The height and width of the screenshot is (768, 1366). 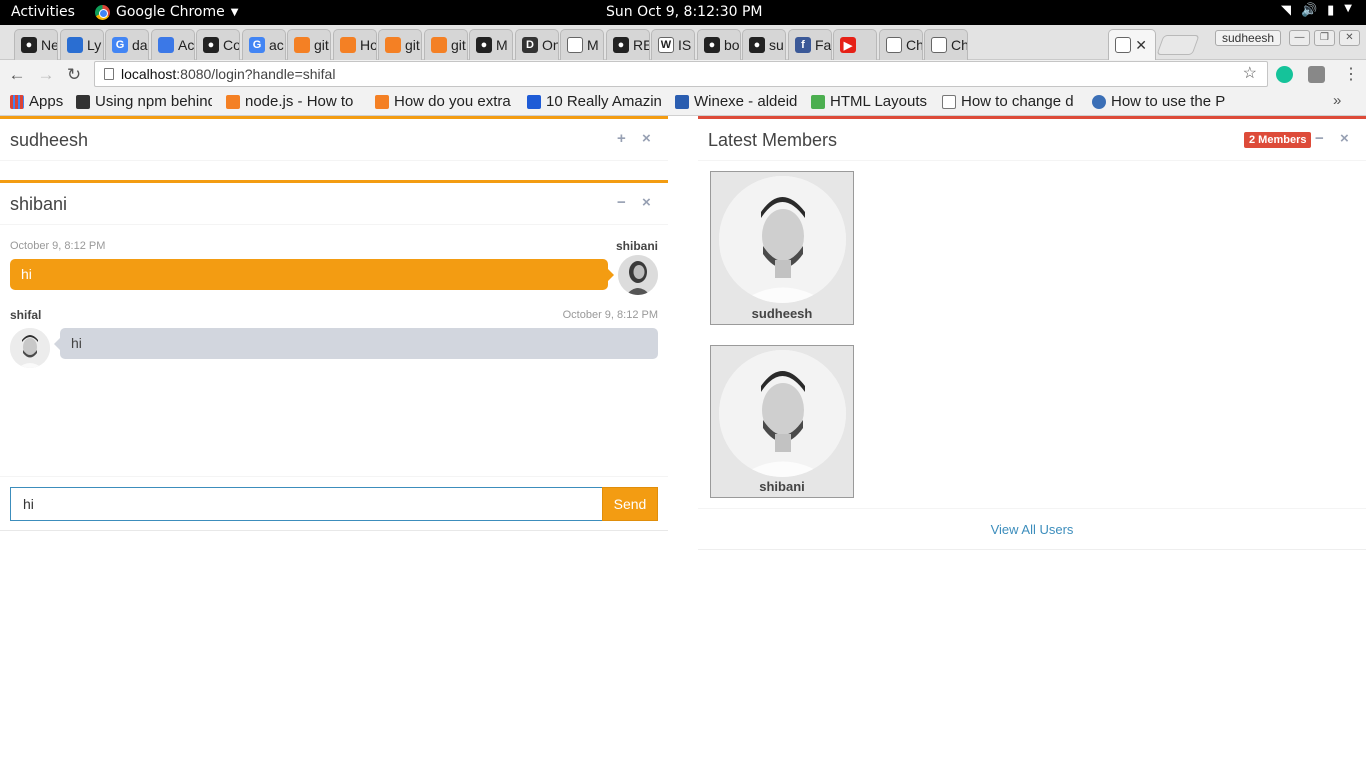 I want to click on browser-tab: W IS, so click(x=673, y=44).